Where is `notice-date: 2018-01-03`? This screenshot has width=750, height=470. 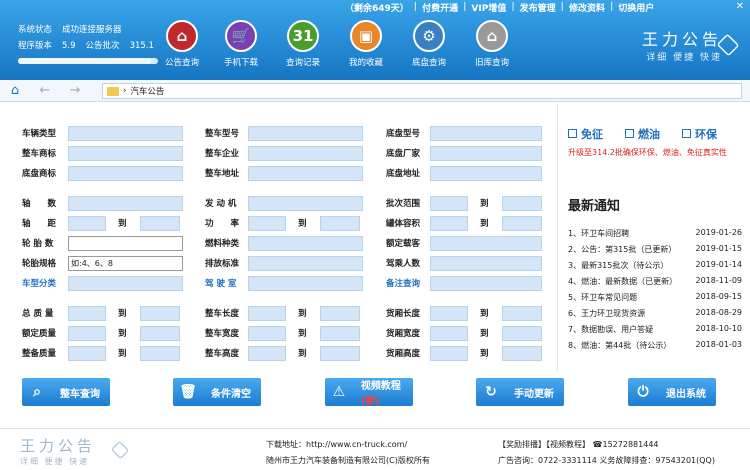 notice-date: 2018-01-03 is located at coordinates (719, 344).